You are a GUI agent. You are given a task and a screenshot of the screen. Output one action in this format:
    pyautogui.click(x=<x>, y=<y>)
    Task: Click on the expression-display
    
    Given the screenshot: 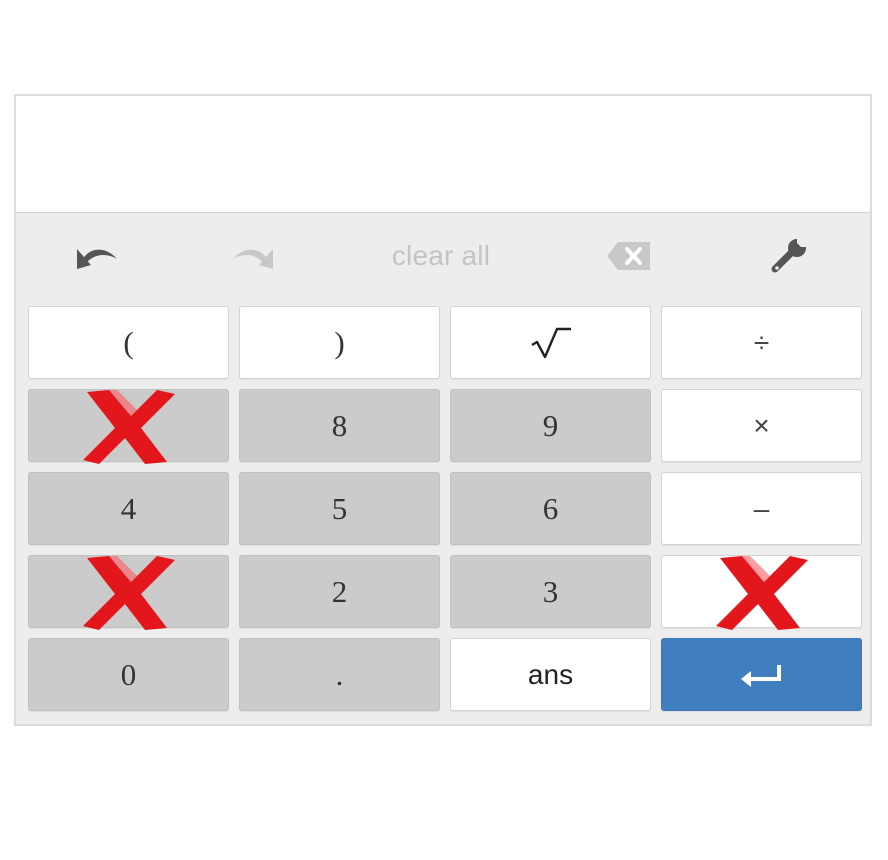 What is the action you would take?
    pyautogui.click(x=443, y=154)
    